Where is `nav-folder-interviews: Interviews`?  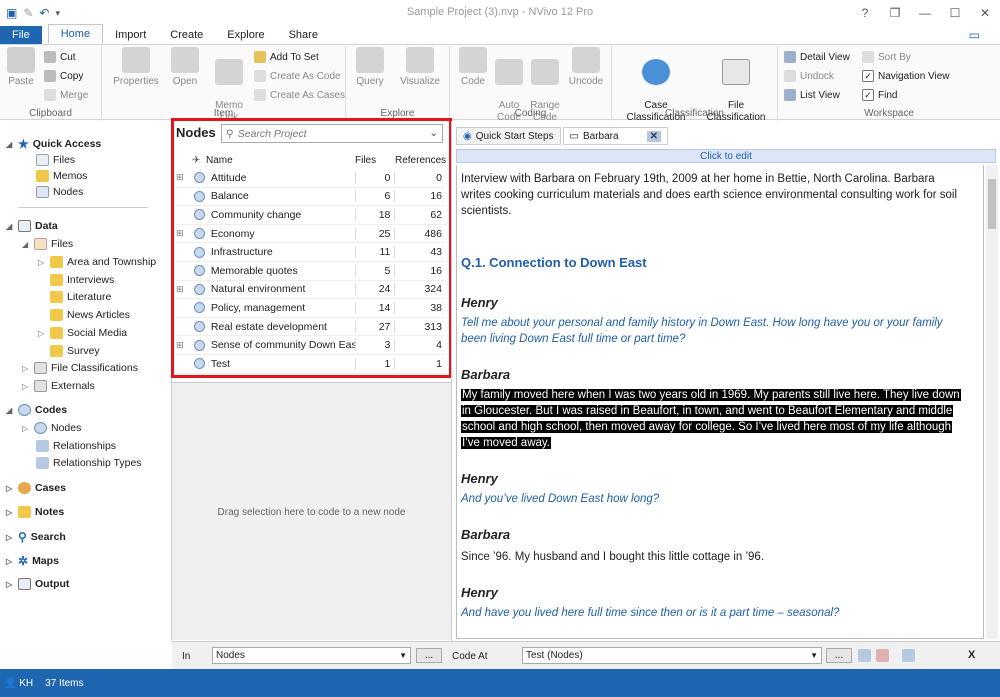 nav-folder-interviews: Interviews is located at coordinates (82, 280).